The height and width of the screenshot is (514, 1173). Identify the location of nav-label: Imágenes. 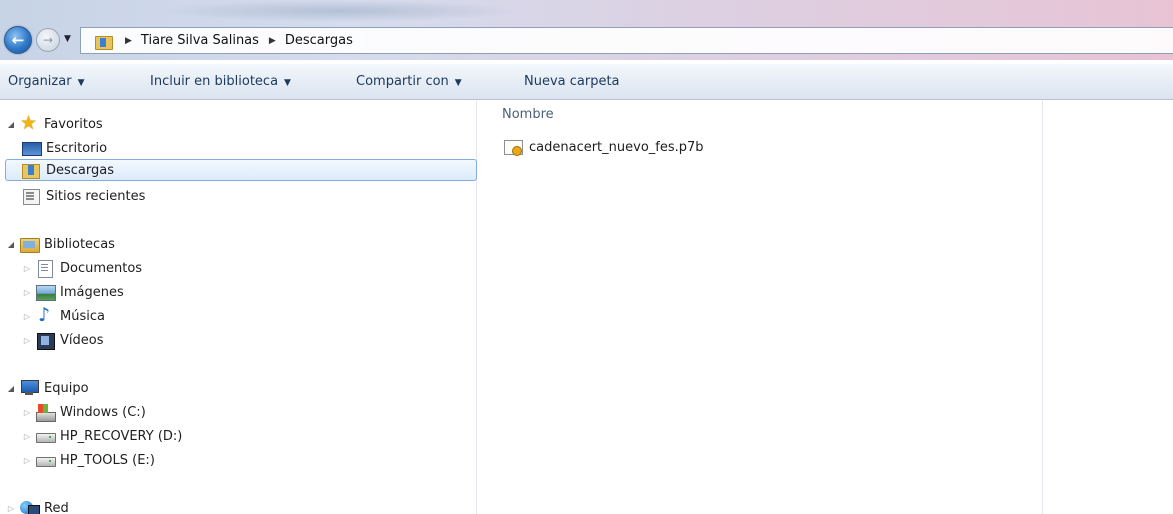
(92, 292).